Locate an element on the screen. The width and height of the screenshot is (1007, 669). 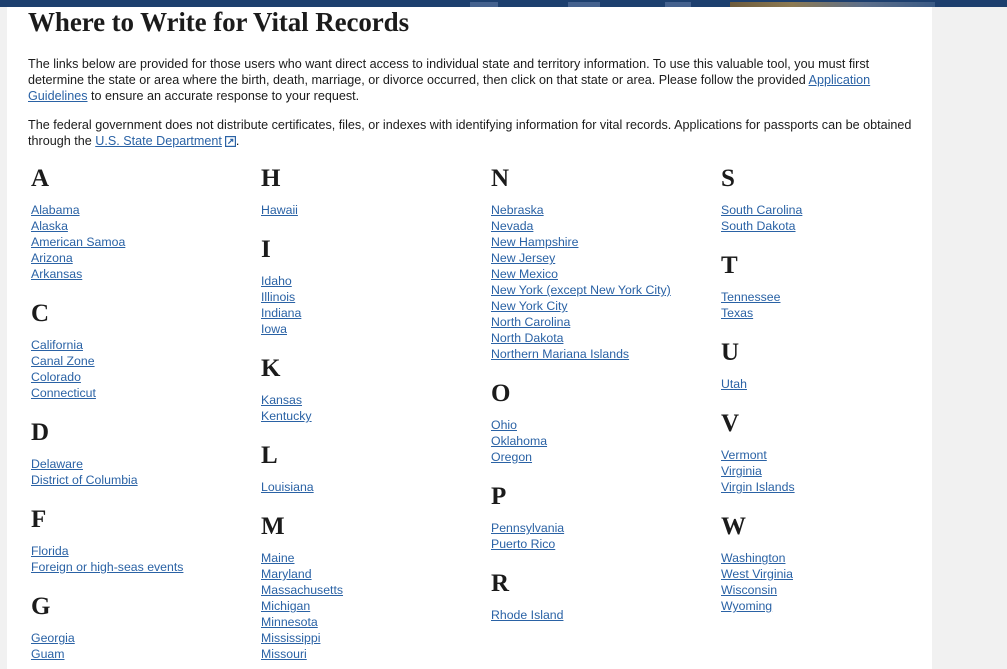
state-link-idaho: Idaho is located at coordinates (276, 281).